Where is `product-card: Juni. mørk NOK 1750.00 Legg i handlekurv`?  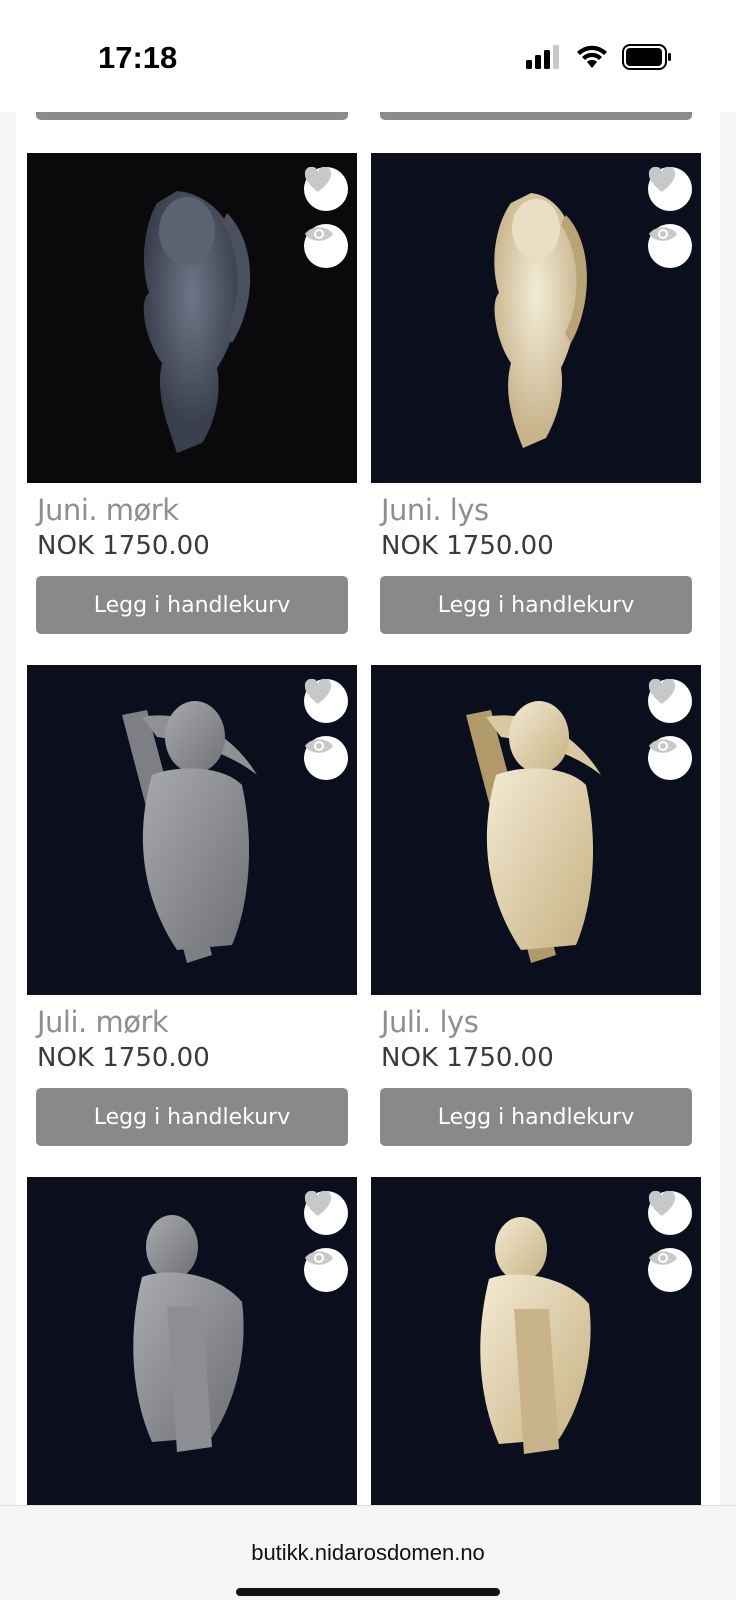
product-card: Juni. mørk NOK 1750.00 Legg i handlekurv is located at coordinates (192, 393).